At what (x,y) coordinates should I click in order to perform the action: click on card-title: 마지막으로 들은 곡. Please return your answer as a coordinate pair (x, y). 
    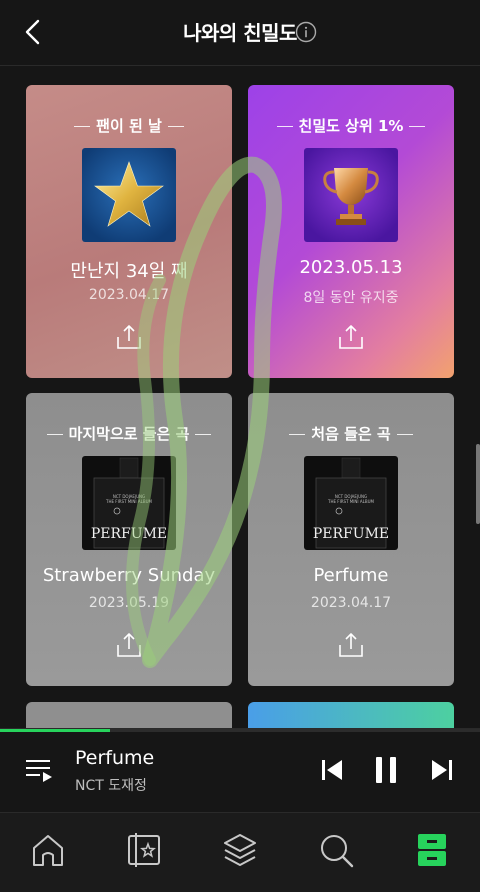
    Looking at the image, I should click on (129, 433).